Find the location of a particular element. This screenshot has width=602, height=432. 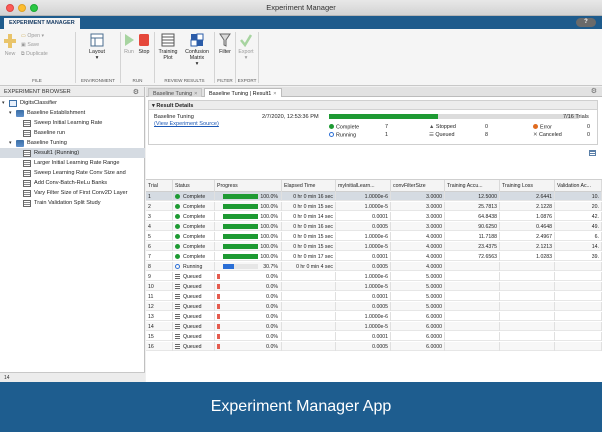

tree-item: Larger Initial Learning Rate Range is located at coordinates (72, 163).